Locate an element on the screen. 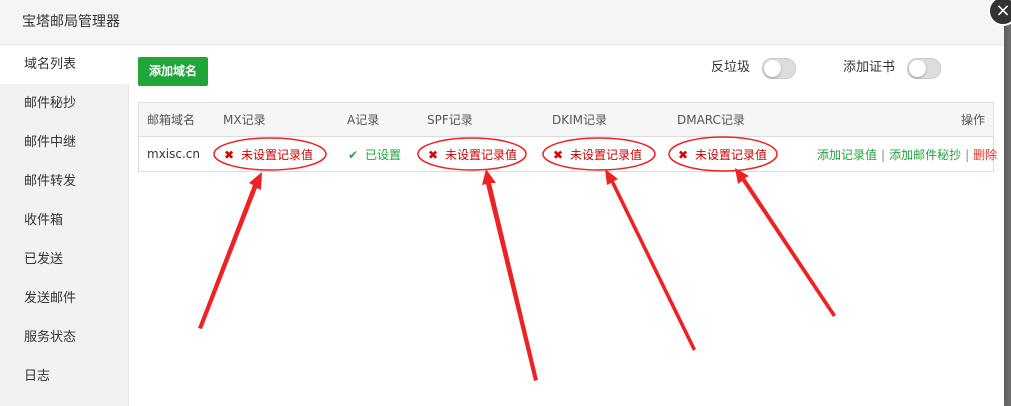 This screenshot has height=406, width=1011. dialog-title: 宝塔邮局管理器 is located at coordinates (502, 22).